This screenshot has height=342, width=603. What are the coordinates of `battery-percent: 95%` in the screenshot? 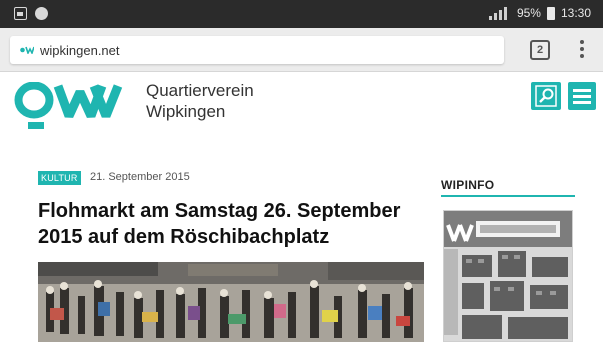 It's located at (528, 13).